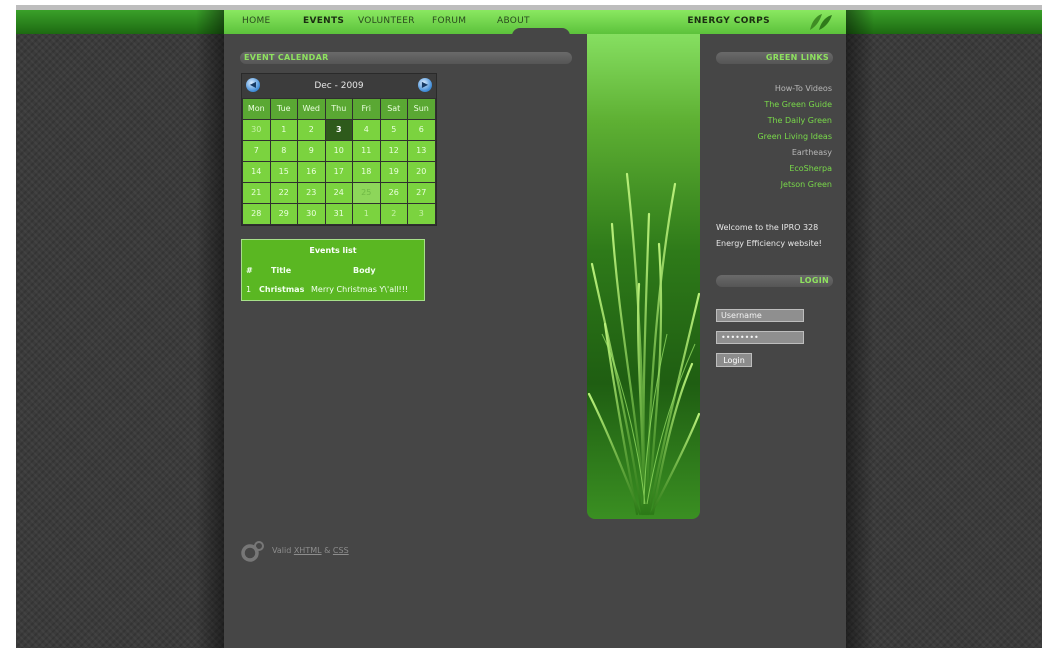 The width and height of the screenshot is (1042, 648). What do you see at coordinates (323, 21) in the screenshot?
I see `nav-events: EVENTS` at bounding box center [323, 21].